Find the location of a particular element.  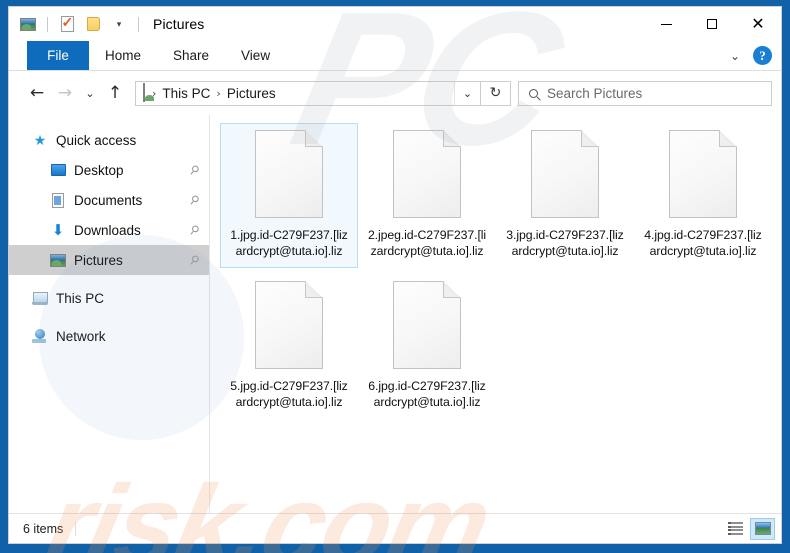

ribbon-tab-bar: File Home Share View ⌄ ? is located at coordinates (395, 56).